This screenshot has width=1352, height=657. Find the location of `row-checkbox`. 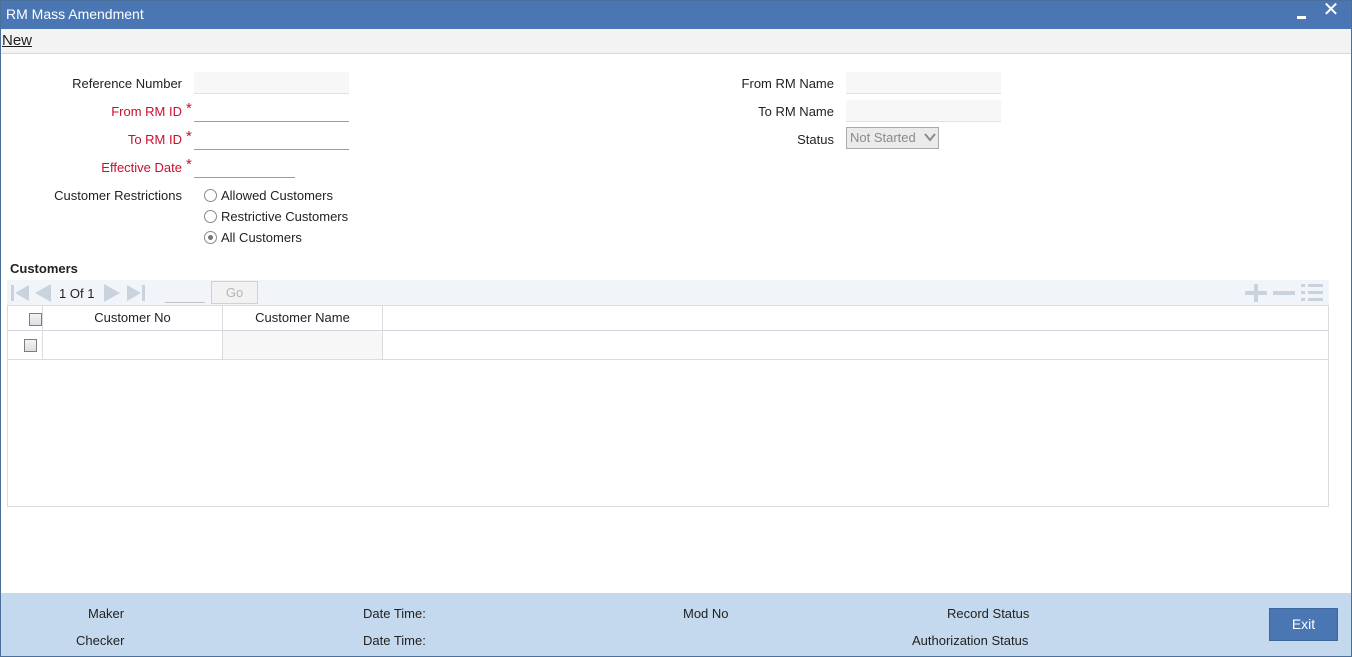

row-checkbox is located at coordinates (30, 345).